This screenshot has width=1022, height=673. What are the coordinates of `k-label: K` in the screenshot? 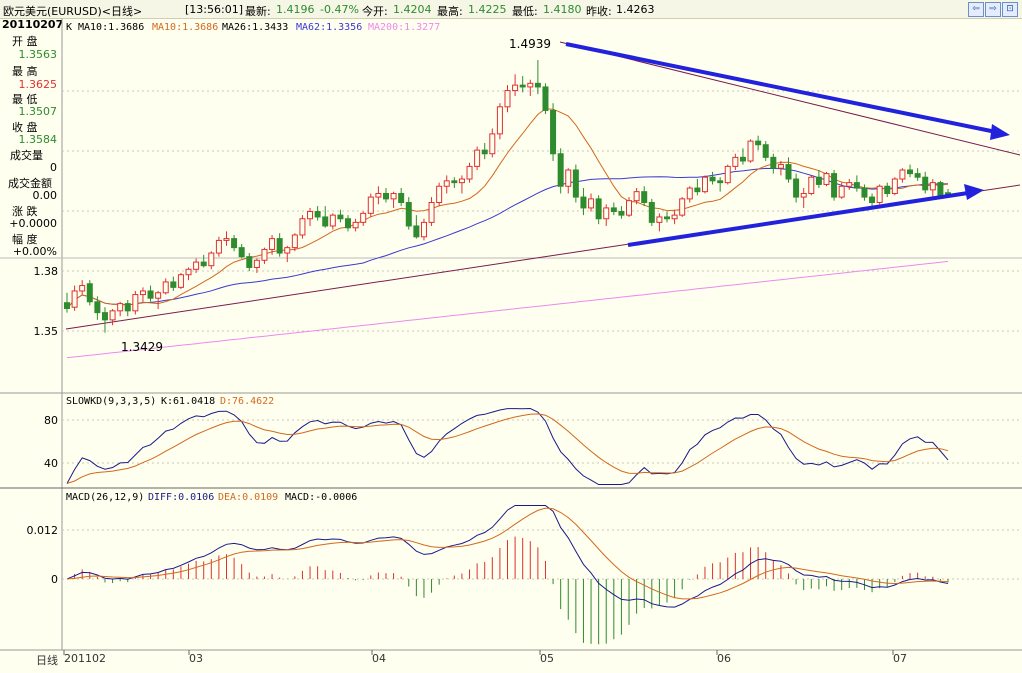 It's located at (69, 27).